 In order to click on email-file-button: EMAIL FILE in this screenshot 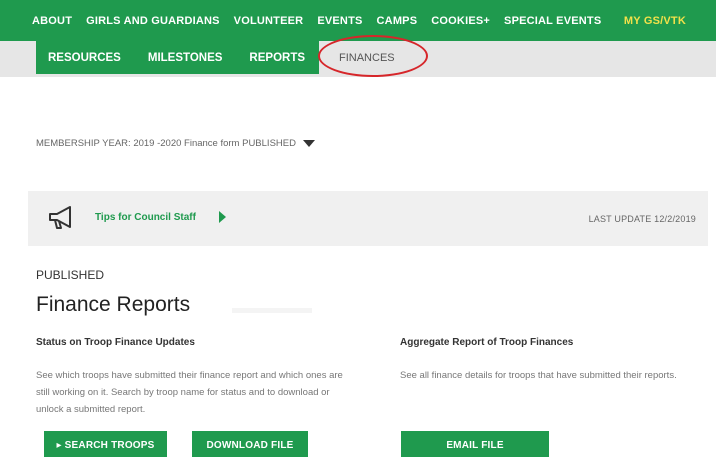, I will do `click(475, 444)`.